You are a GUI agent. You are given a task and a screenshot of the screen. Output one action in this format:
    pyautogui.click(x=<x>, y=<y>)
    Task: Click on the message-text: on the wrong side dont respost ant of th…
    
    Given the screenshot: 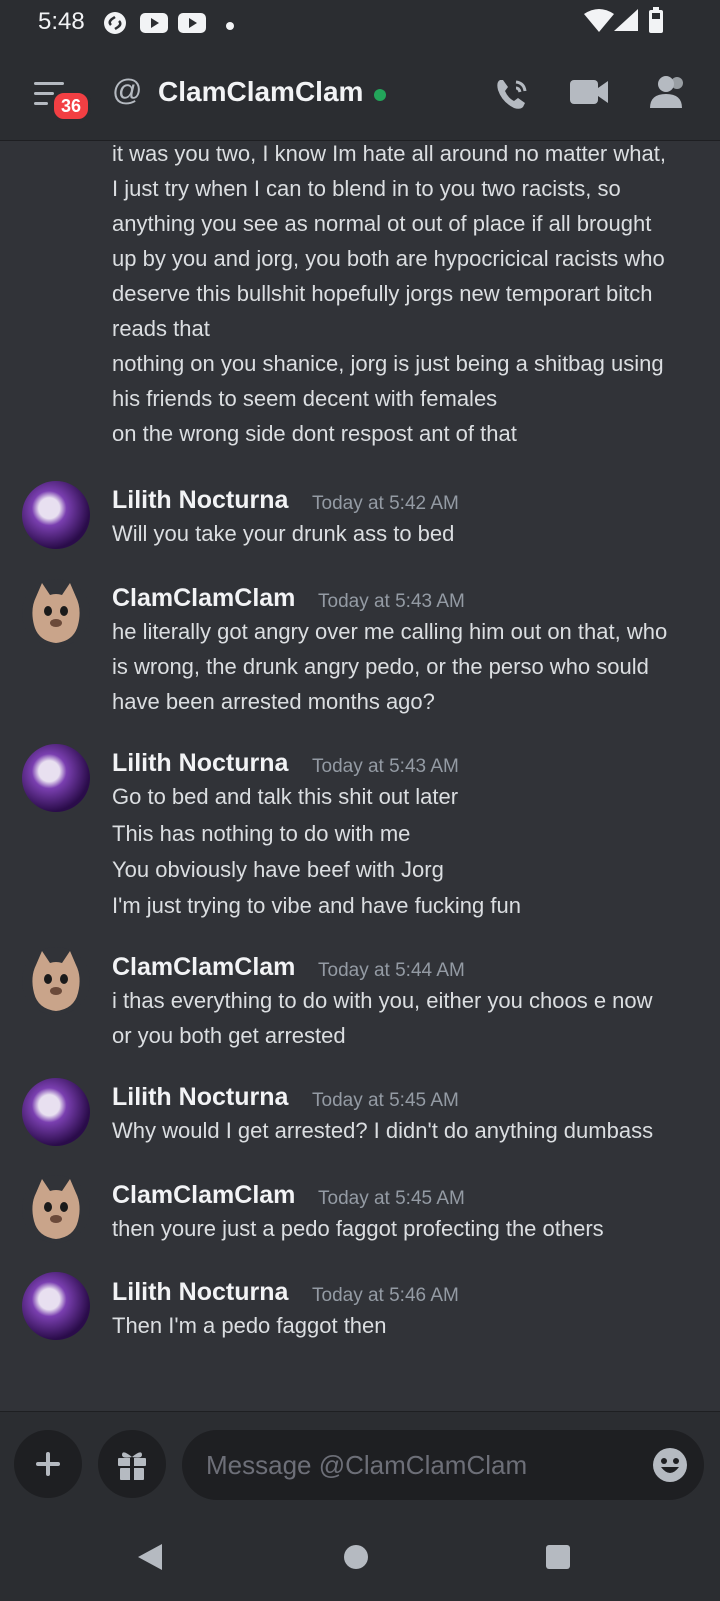 What is the action you would take?
    pyautogui.click(x=314, y=433)
    